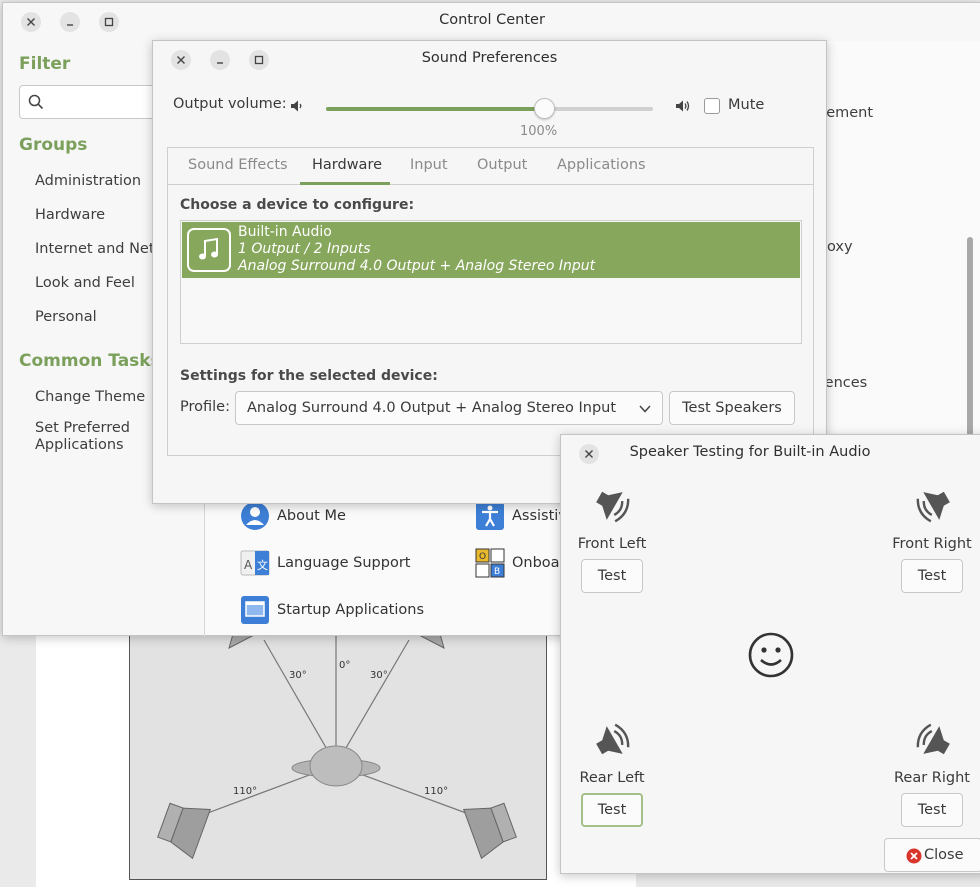  What do you see at coordinates (601, 165) in the screenshot?
I see `tab-applications: Applications` at bounding box center [601, 165].